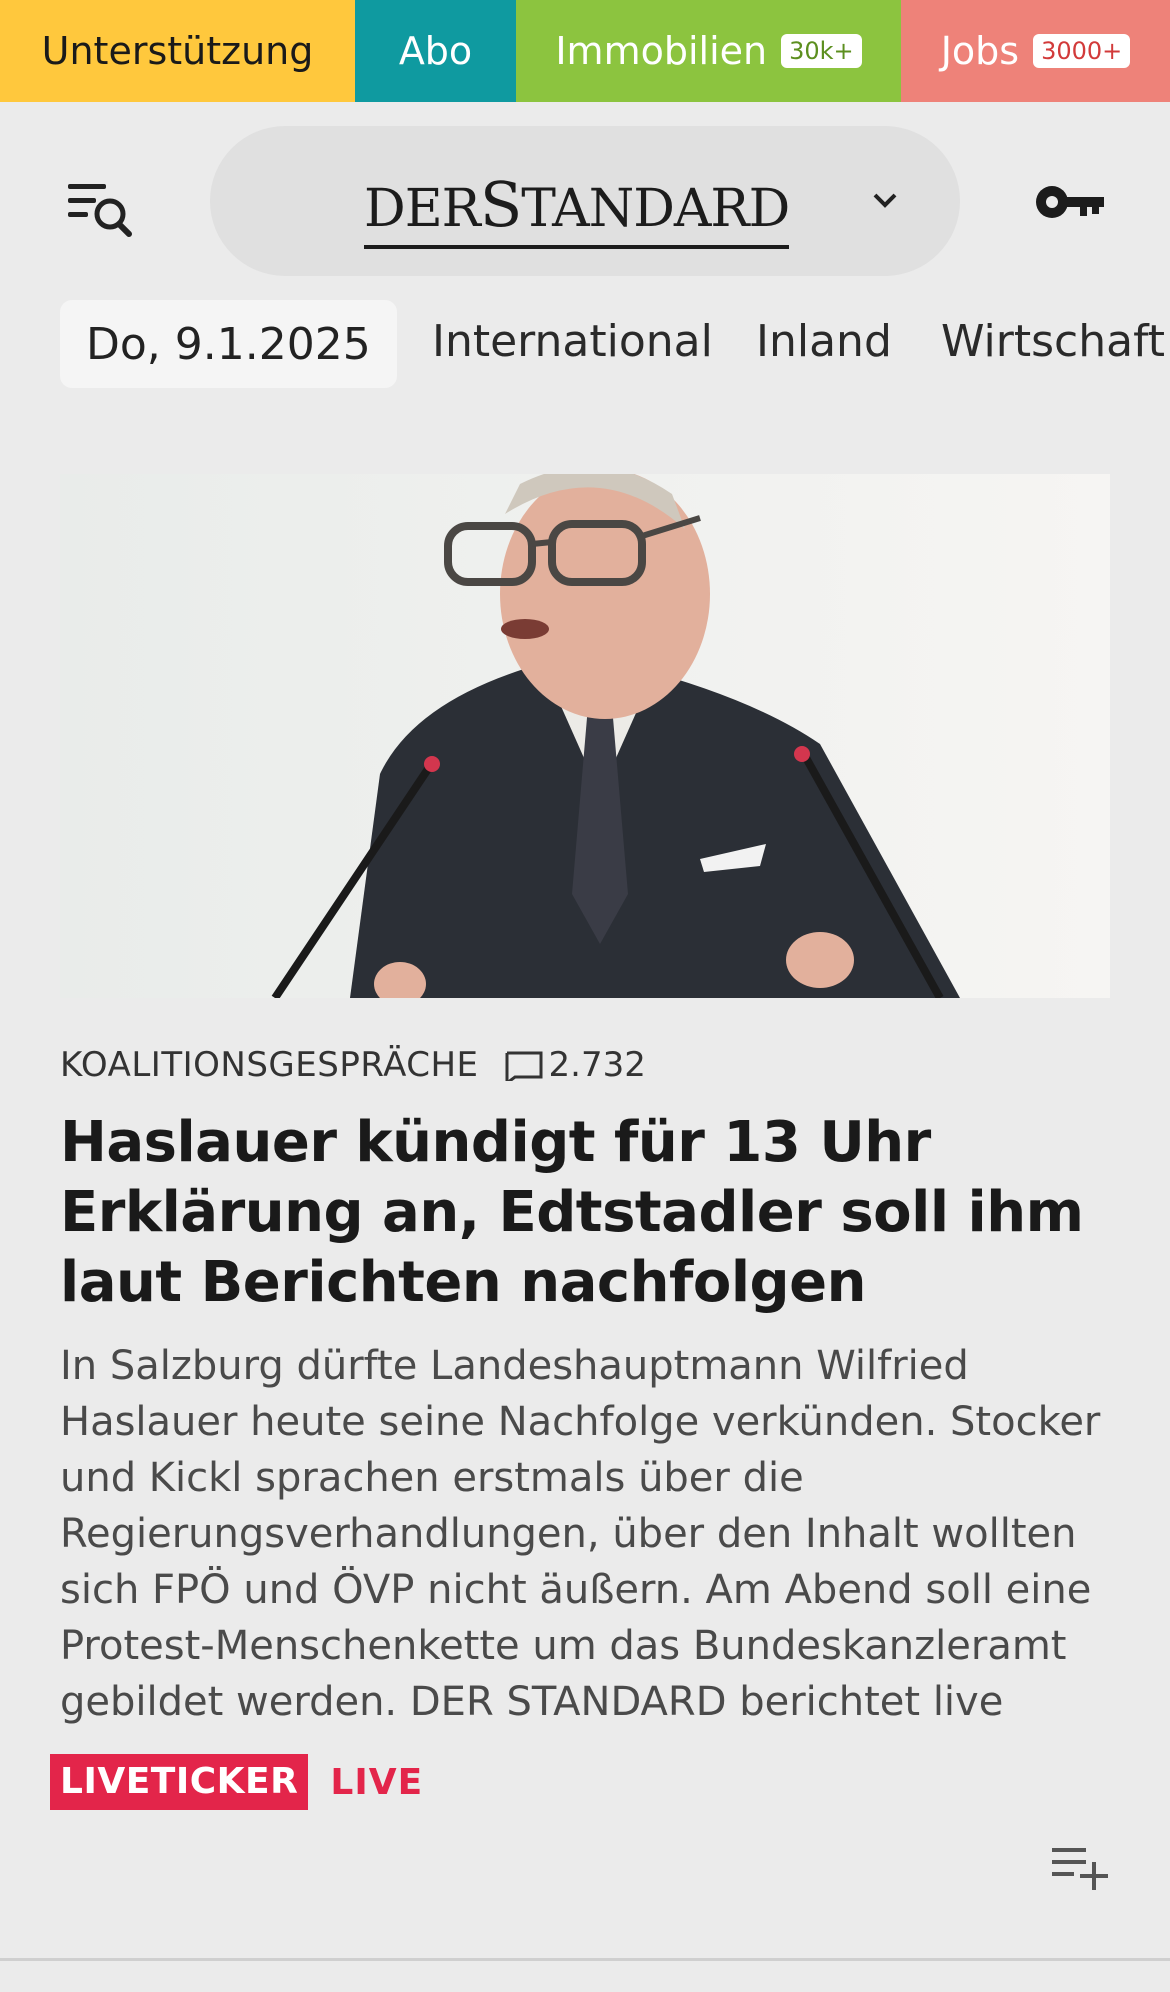  I want to click on kicker-row: KOALITIONSGESPRÄCHE 2.732, so click(353, 1065).